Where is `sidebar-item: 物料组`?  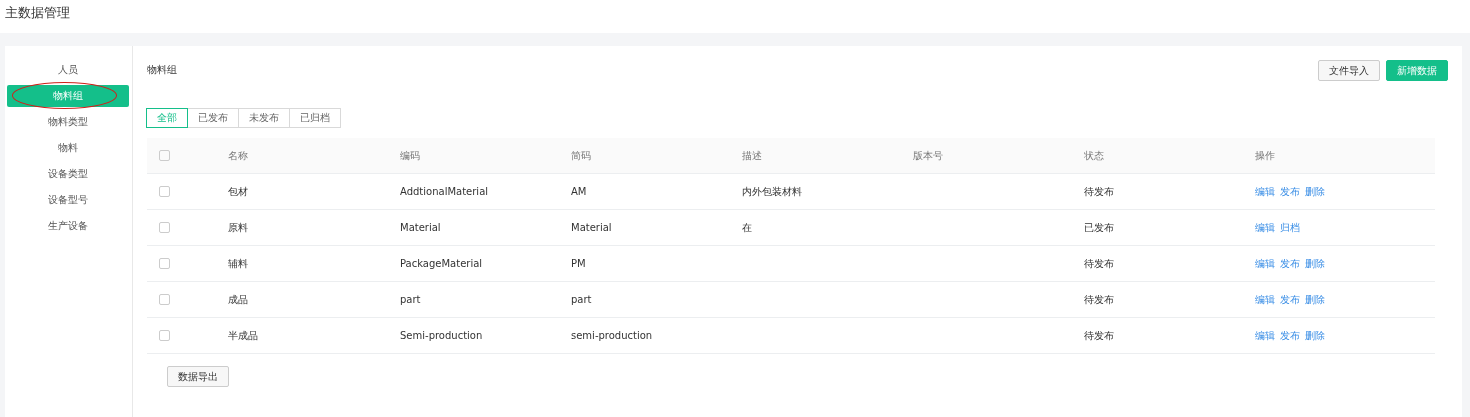 sidebar-item: 物料组 is located at coordinates (68, 96).